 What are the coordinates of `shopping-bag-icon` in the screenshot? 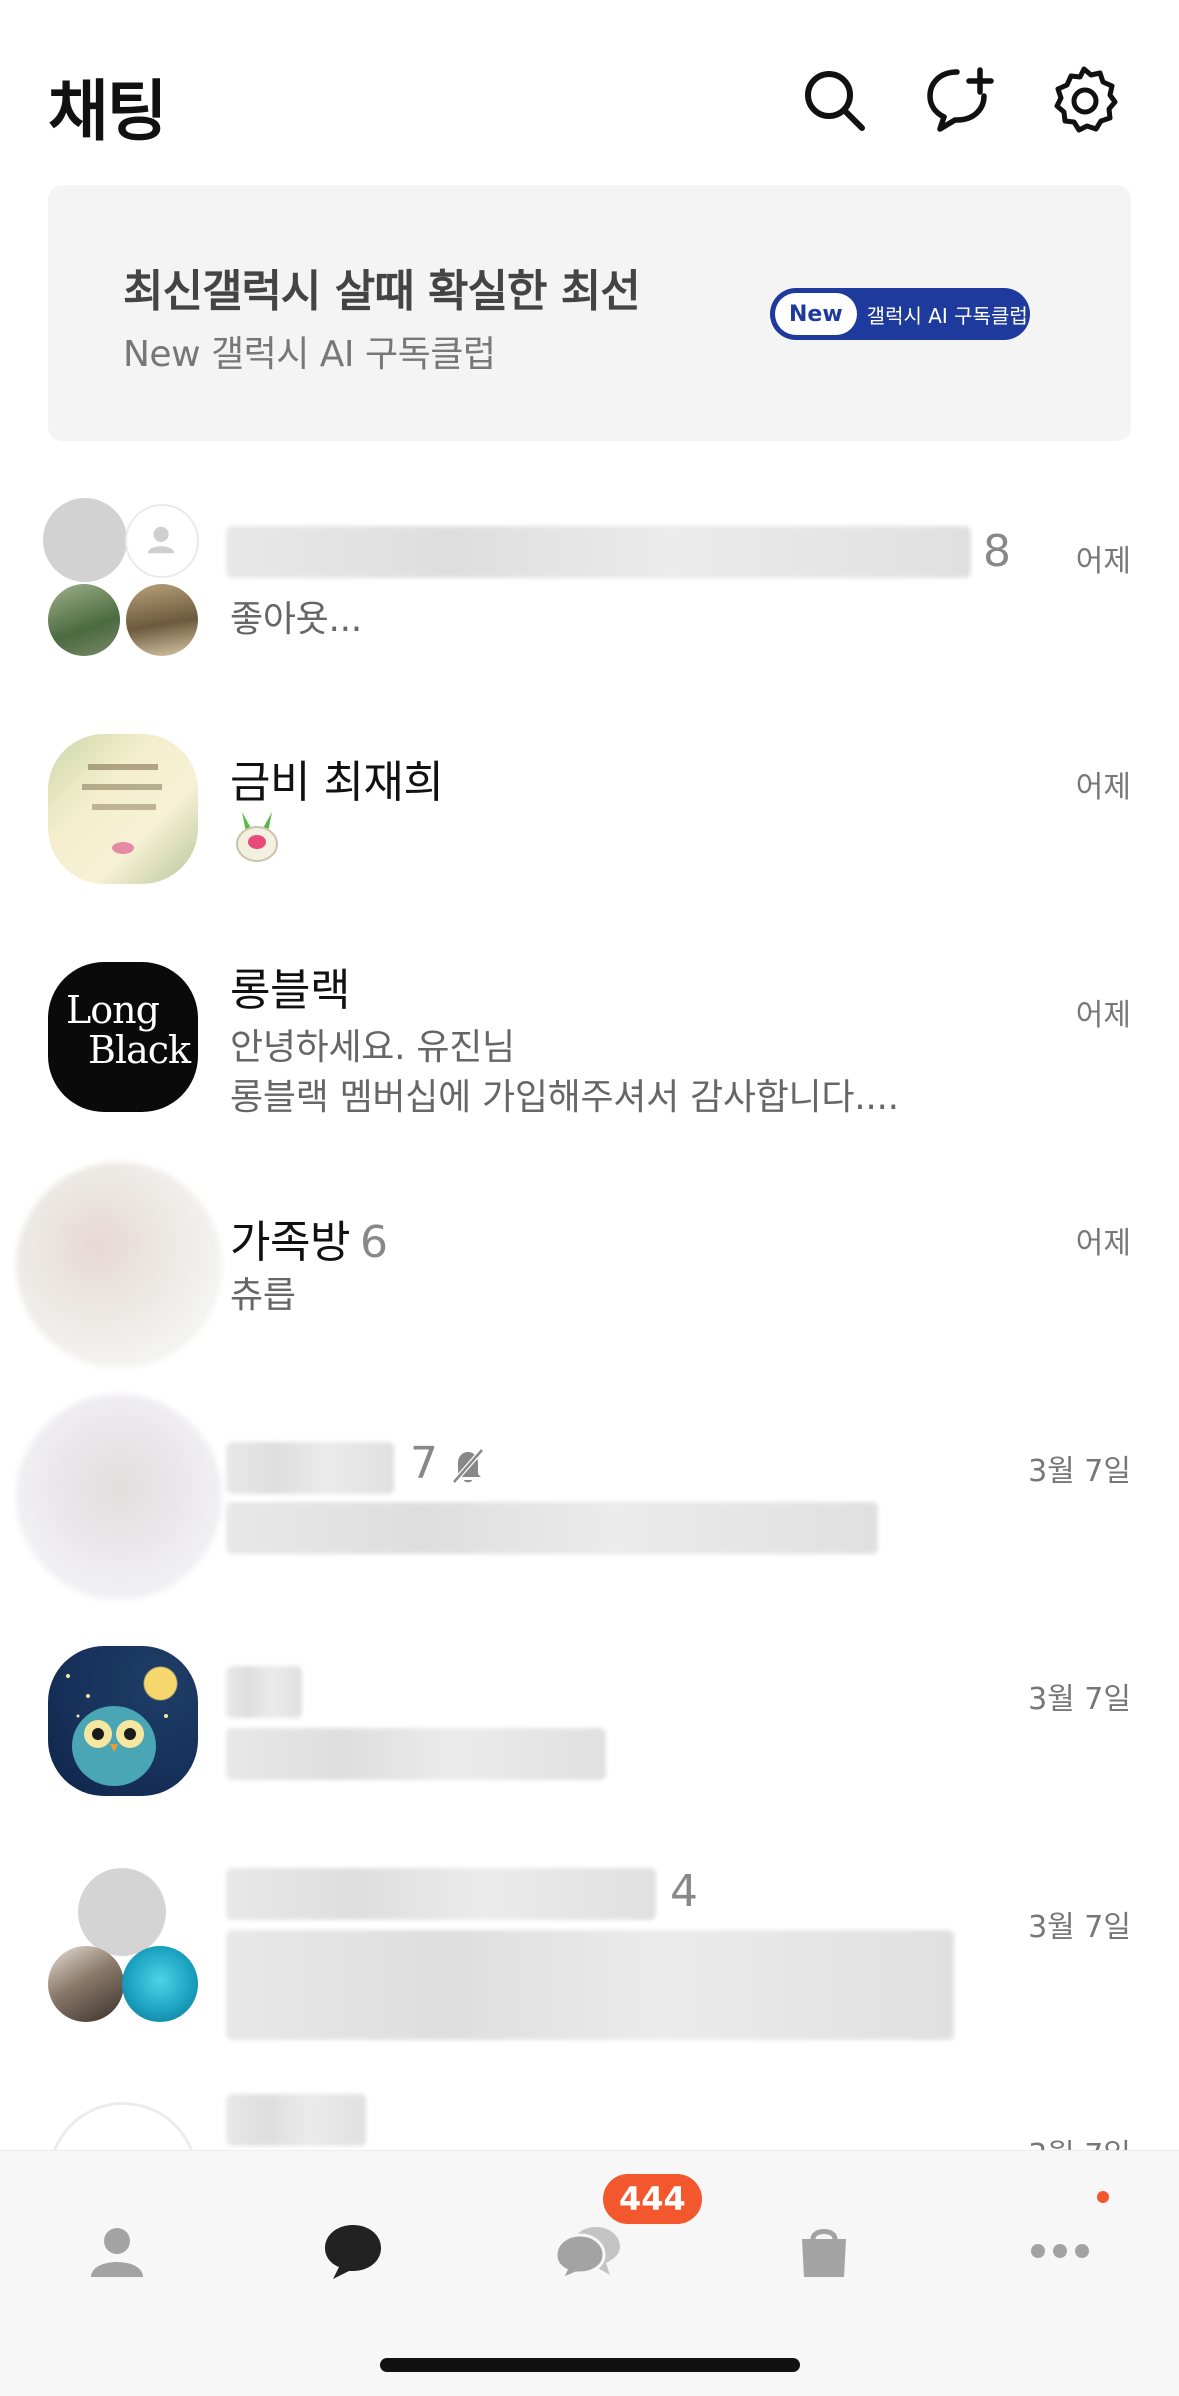 It's located at (824, 2253).